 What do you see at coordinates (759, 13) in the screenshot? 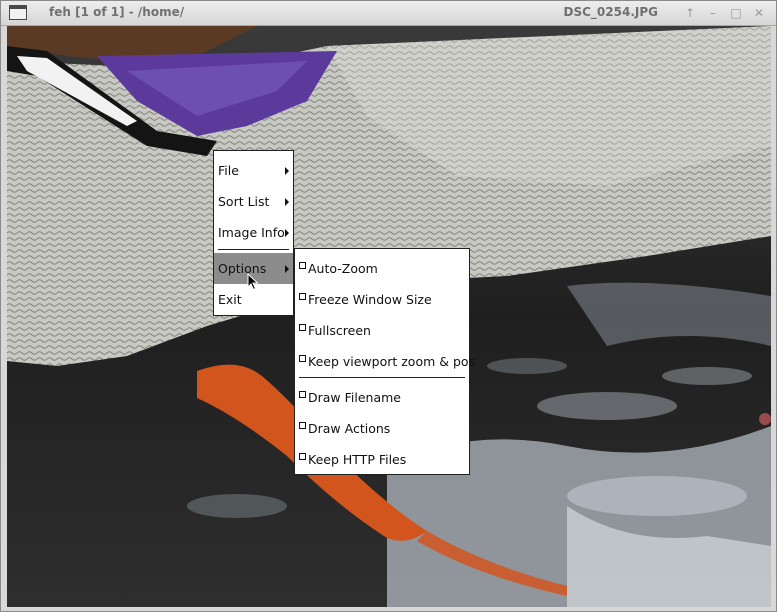
I see `close-icon: ✕` at bounding box center [759, 13].